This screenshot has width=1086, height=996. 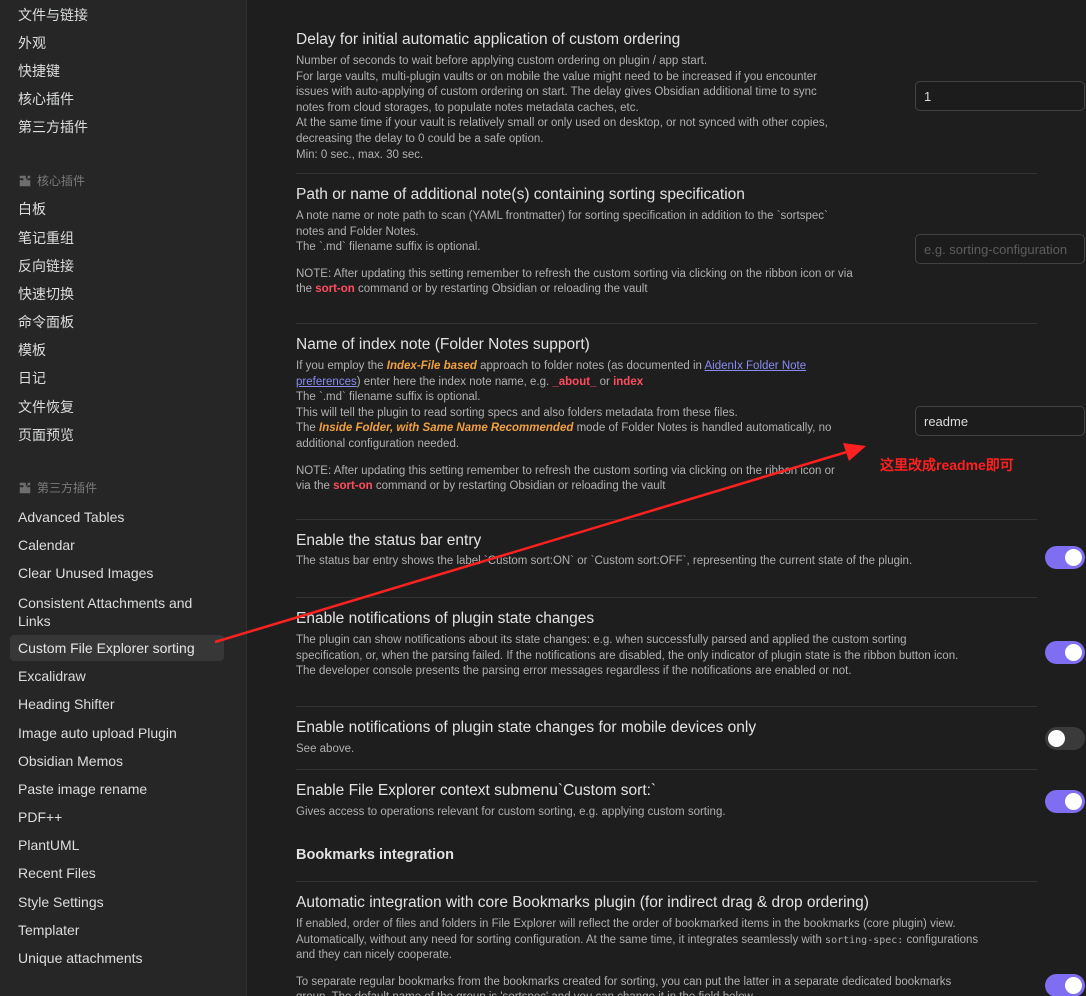 I want to click on sidebar-item-item: 核心插件, so click(x=117, y=99).